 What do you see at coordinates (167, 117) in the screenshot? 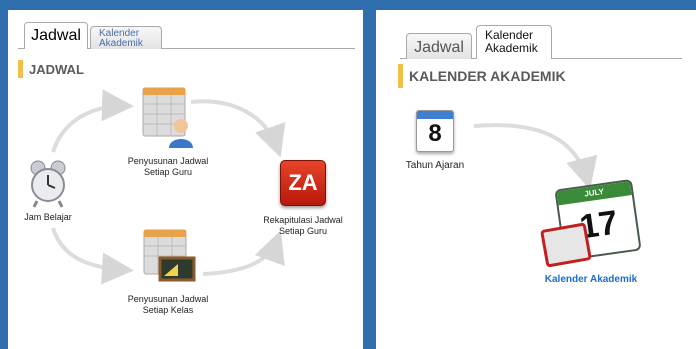
I see `schedule-teacher-icon` at bounding box center [167, 117].